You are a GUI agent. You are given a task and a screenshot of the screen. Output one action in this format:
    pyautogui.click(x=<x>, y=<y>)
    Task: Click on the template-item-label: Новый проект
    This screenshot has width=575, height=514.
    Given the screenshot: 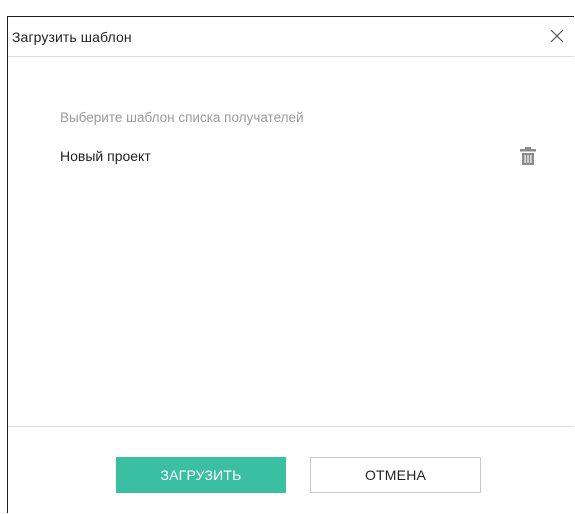 What is the action you would take?
    pyautogui.click(x=105, y=156)
    